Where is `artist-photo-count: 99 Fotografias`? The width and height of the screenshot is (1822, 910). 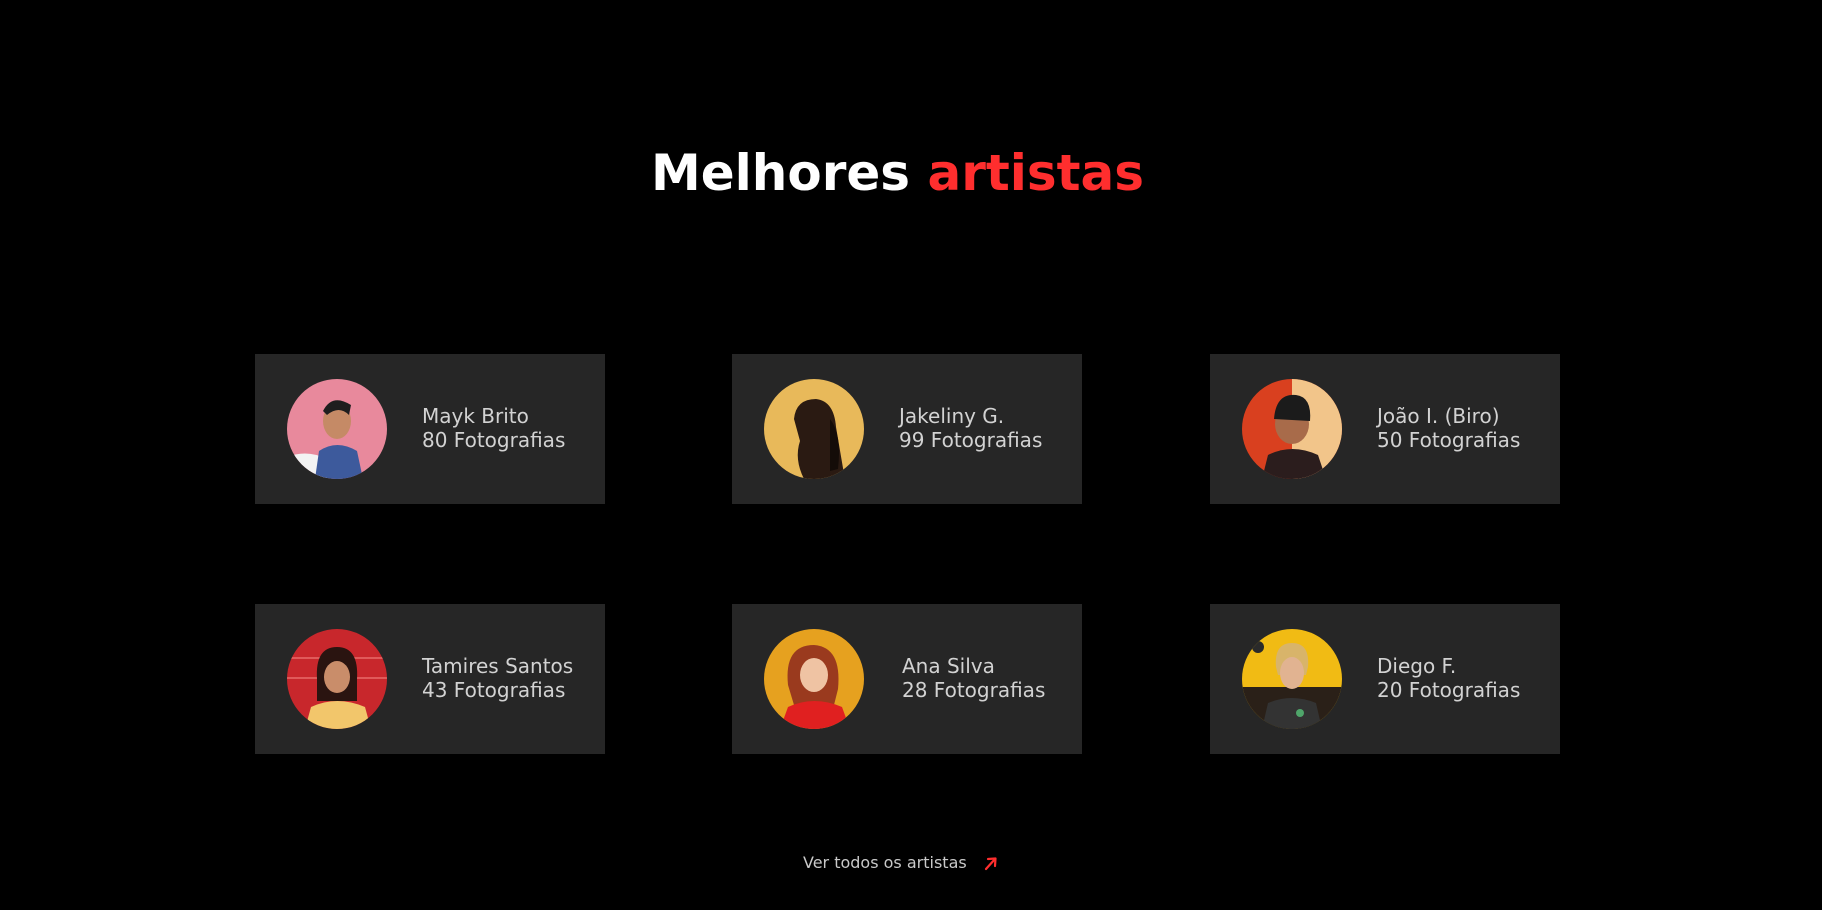
artist-photo-count: 99 Fotografias is located at coordinates (971, 440).